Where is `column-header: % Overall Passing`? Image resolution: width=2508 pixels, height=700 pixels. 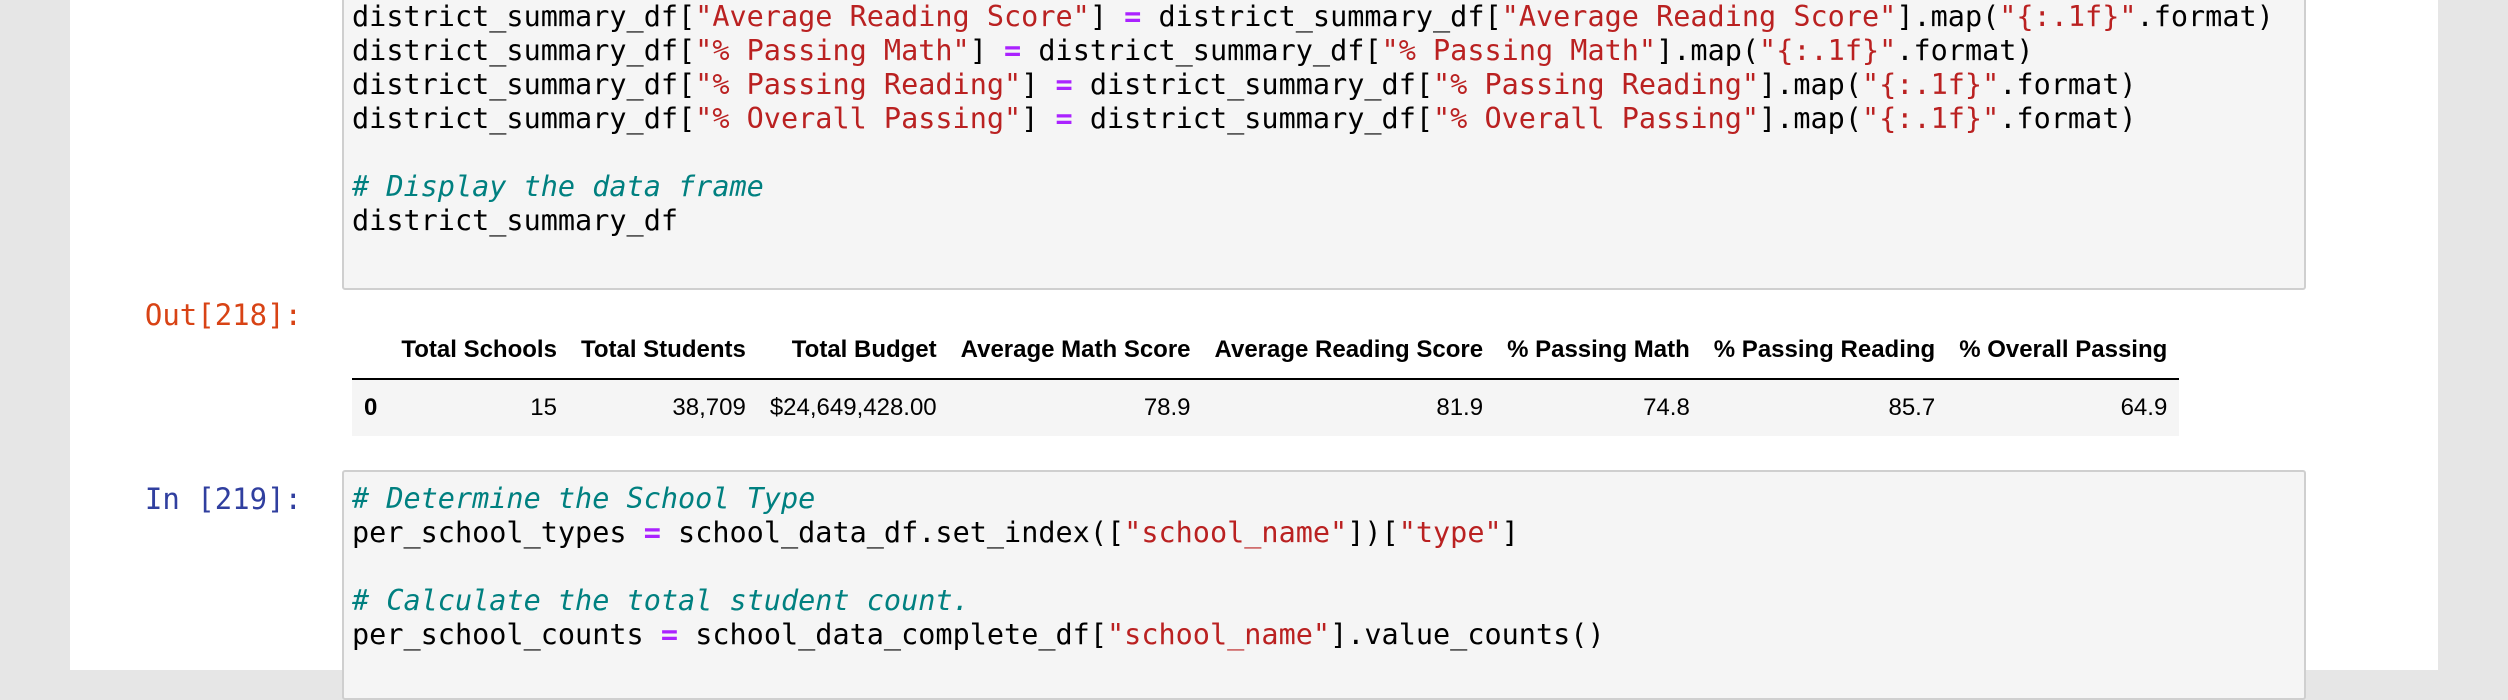
column-header: % Overall Passing is located at coordinates (2063, 349).